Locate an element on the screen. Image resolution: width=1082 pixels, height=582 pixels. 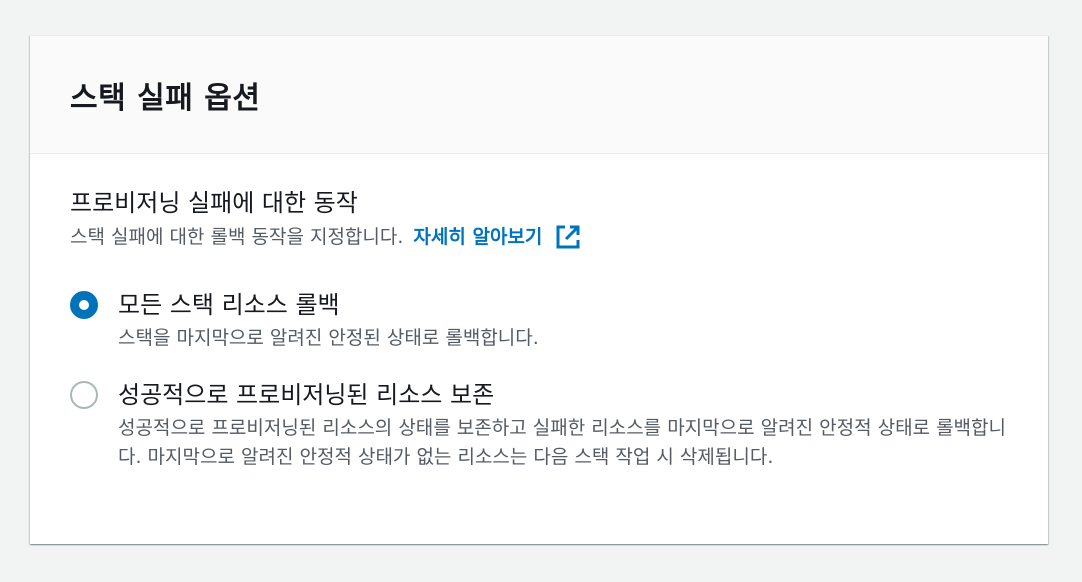
radio-button-selected is located at coordinates (84, 305).